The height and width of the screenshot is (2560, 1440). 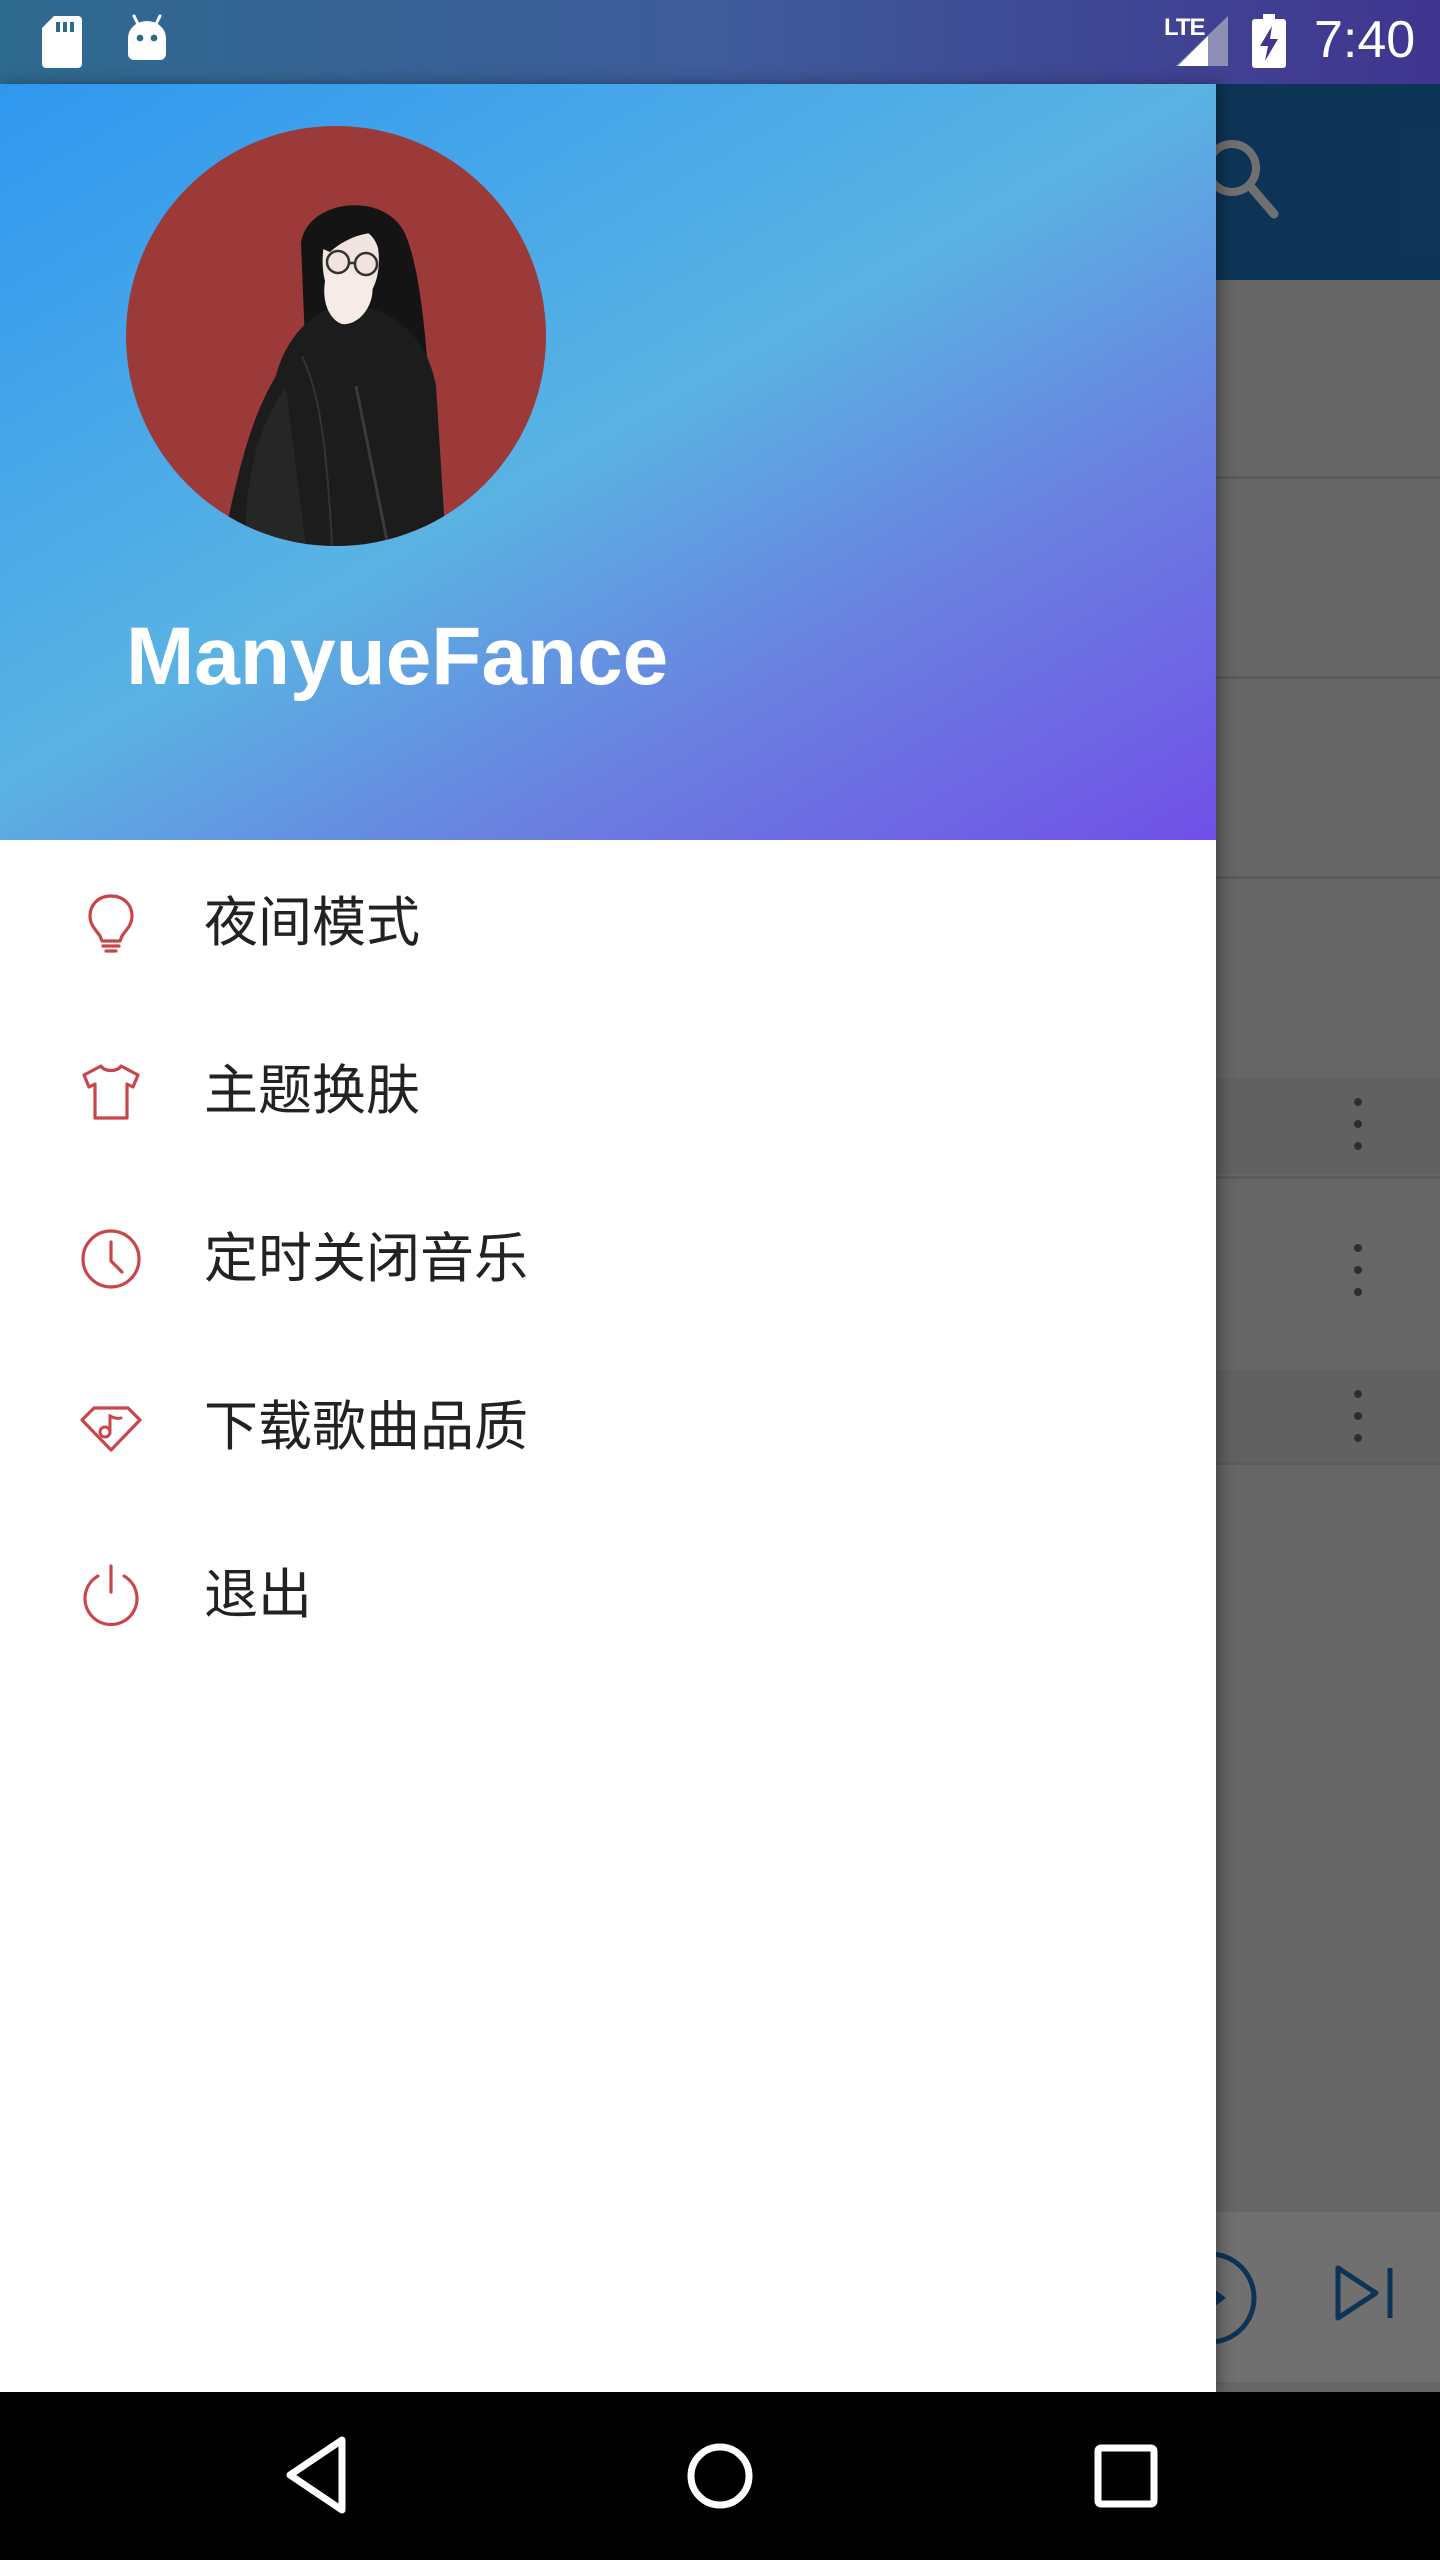 What do you see at coordinates (317, 2475) in the screenshot?
I see `back-icon` at bounding box center [317, 2475].